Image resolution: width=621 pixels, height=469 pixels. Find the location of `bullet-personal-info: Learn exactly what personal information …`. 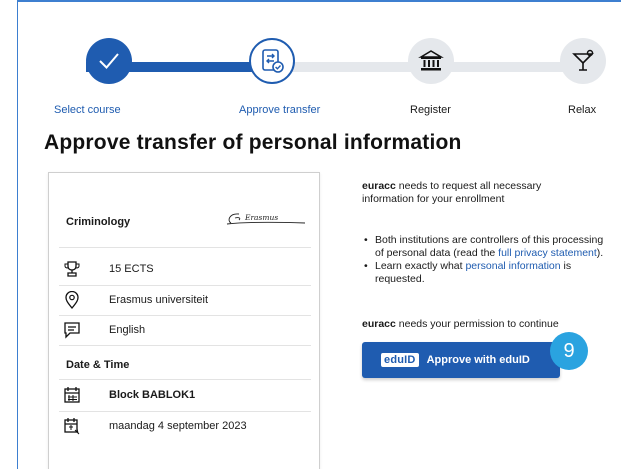

bullet-personal-info: Learn exactly what personal information … is located at coordinates (484, 273).